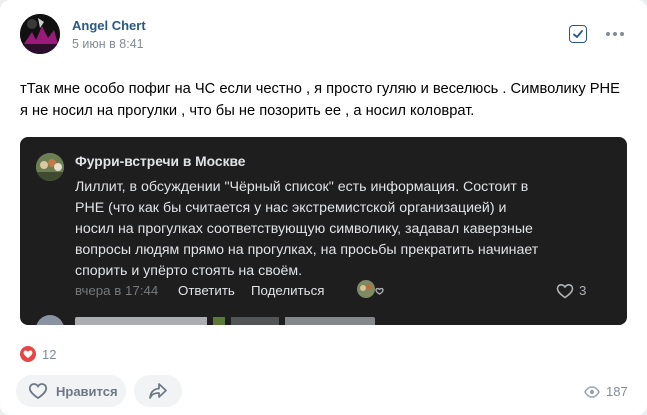 The height and width of the screenshot is (415, 647). I want to click on comment-reply-link: Ответить, so click(206, 290).